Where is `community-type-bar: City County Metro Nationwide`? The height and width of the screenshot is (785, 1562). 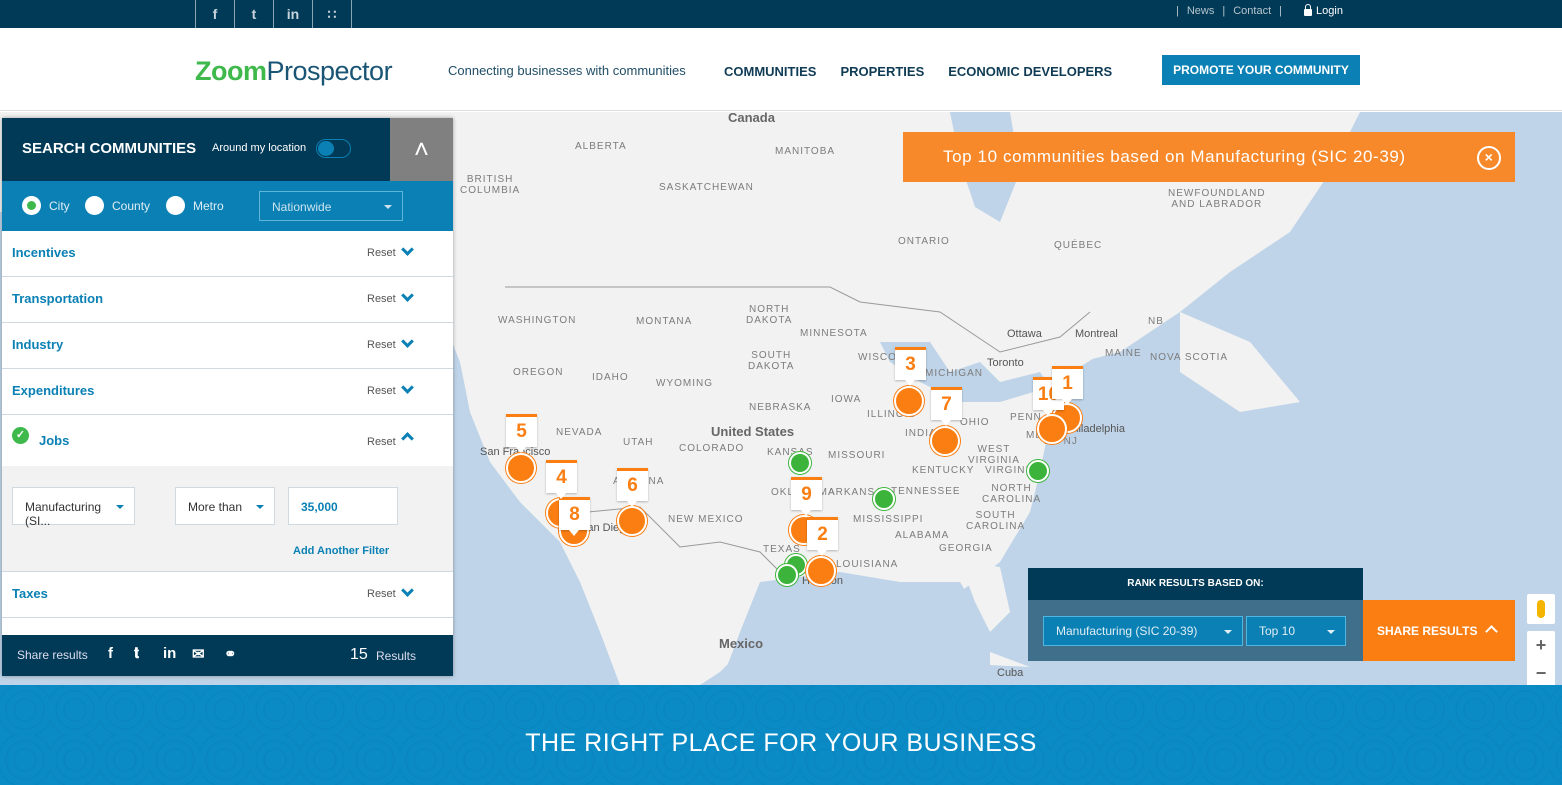
community-type-bar: City County Metro Nationwide is located at coordinates (227, 206).